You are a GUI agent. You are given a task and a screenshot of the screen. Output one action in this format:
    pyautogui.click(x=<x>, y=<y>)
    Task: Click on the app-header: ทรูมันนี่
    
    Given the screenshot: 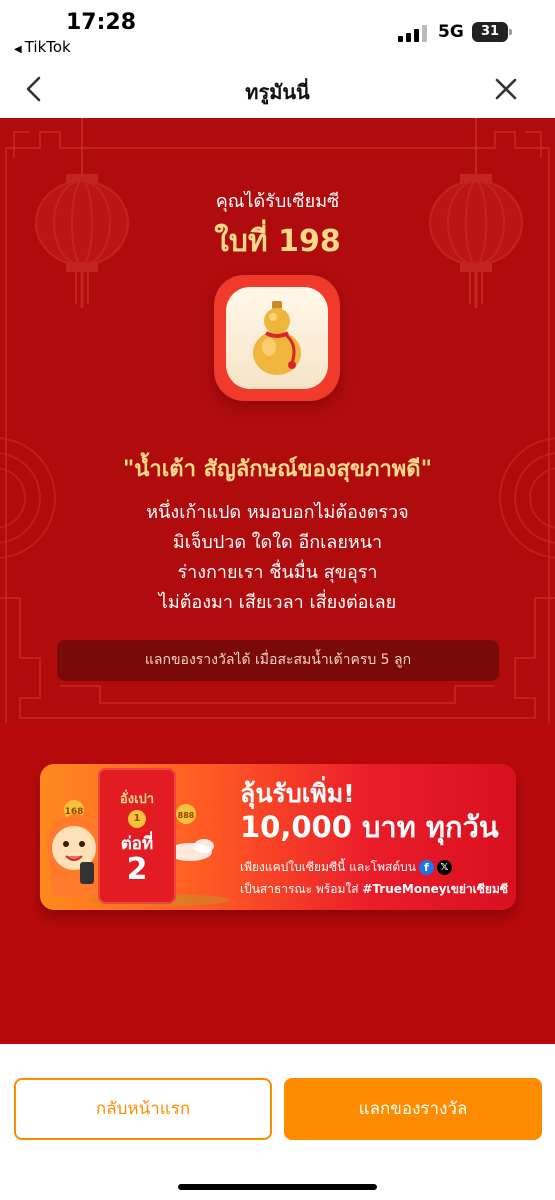 What is the action you would take?
    pyautogui.click(x=277, y=89)
    